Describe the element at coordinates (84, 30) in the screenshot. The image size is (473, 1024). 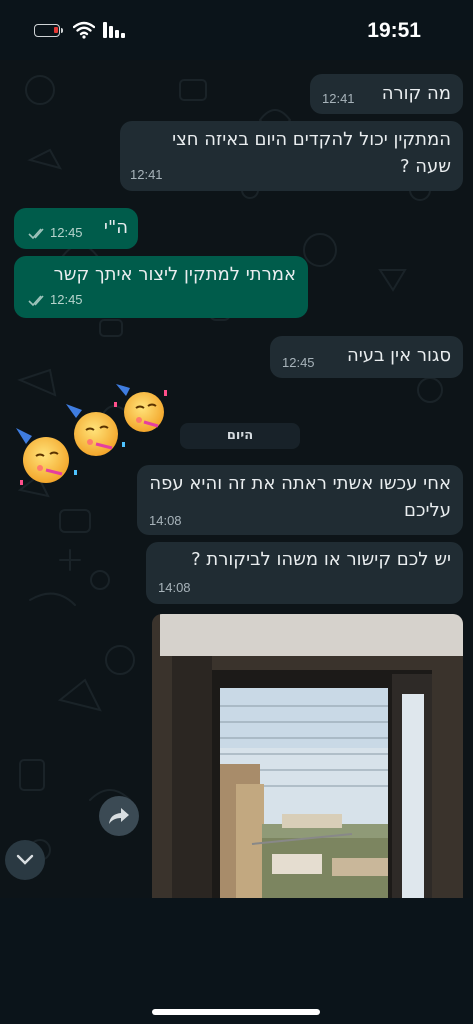
I see `wifi-icon` at that location.